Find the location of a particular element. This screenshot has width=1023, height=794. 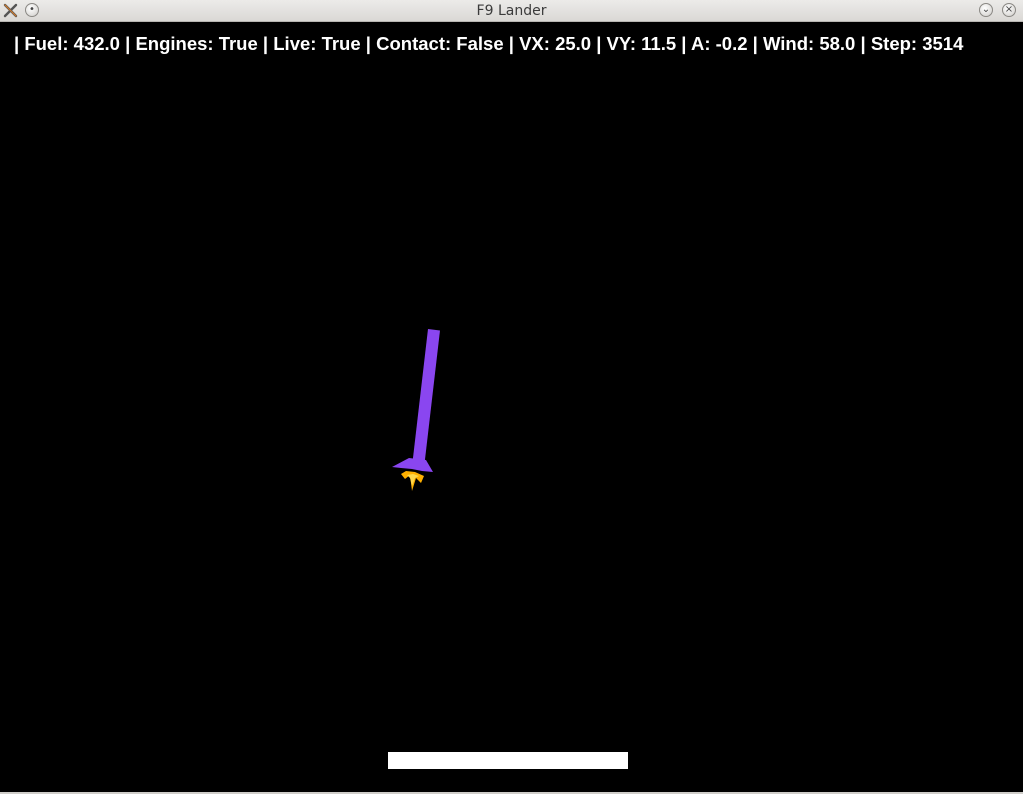

title-bar: • F9 Lander ⌄ × is located at coordinates (511, 11).